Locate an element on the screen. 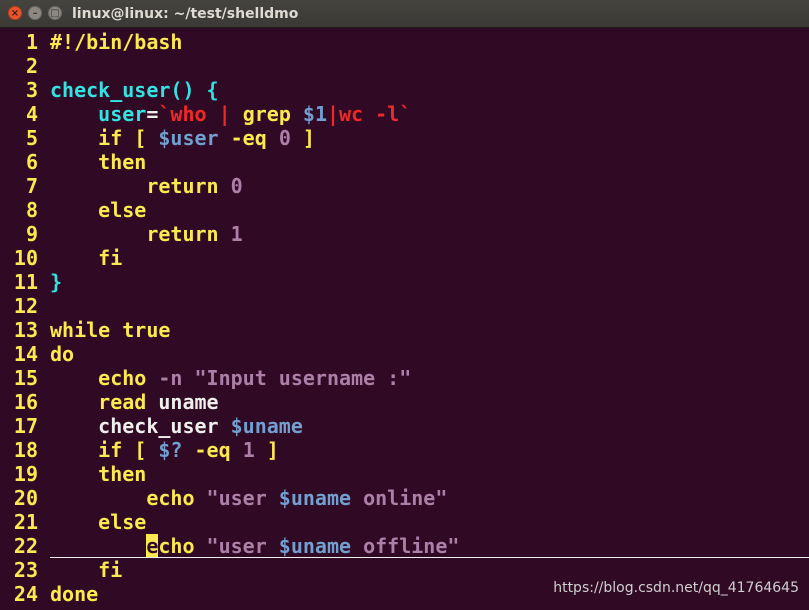 This screenshot has width=809, height=610. code-line: 16 read uname is located at coordinates (404, 402).